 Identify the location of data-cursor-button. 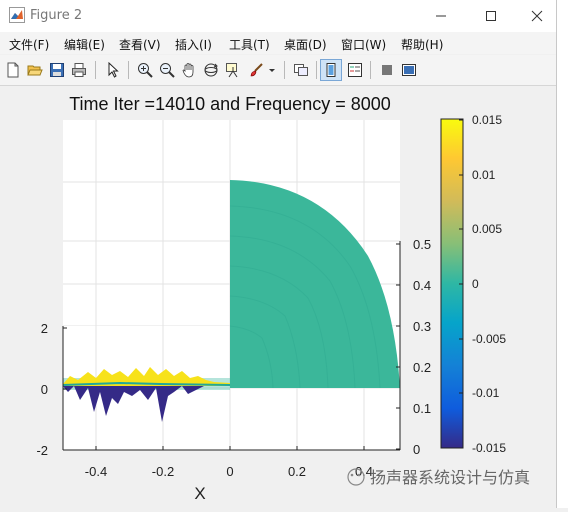
(233, 70).